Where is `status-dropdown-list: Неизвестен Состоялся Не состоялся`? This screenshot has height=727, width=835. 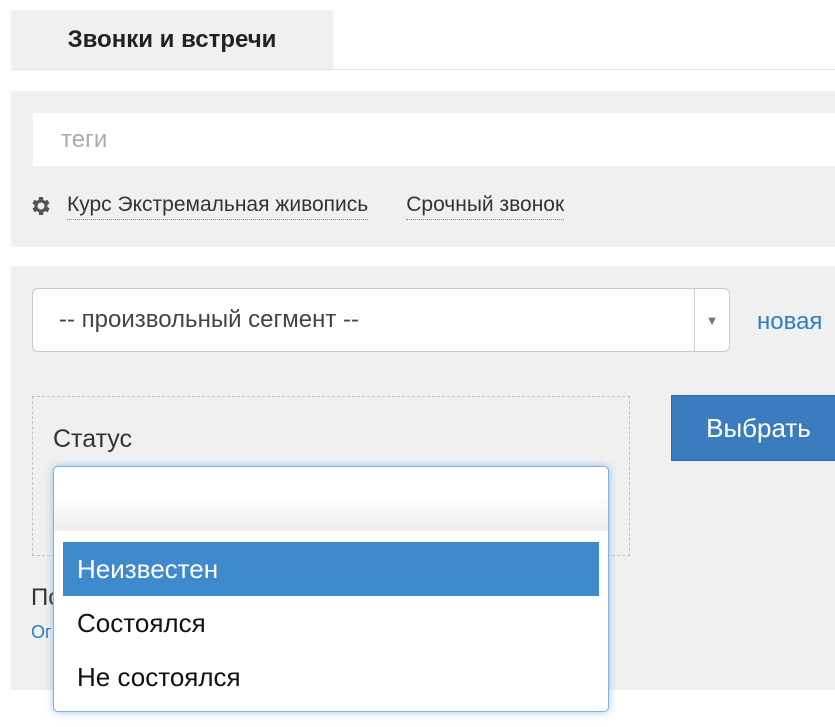
status-dropdown-list: Неизвестен Состоялся Не состоялся is located at coordinates (331, 623).